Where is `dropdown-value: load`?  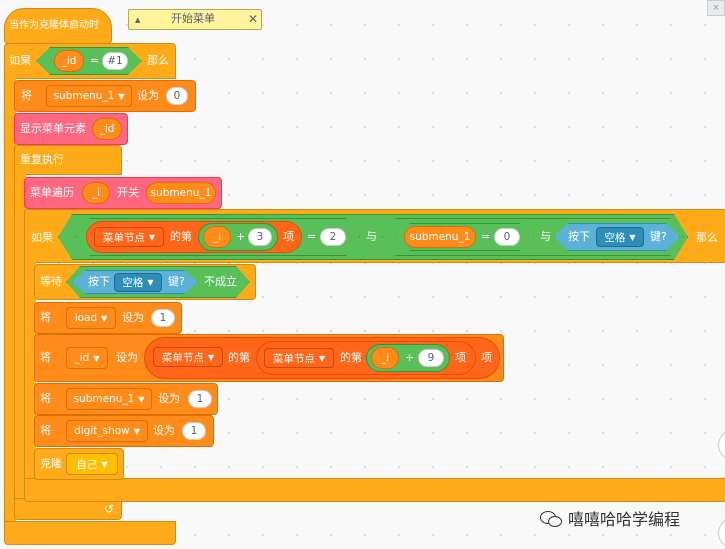 dropdown-value: load is located at coordinates (86, 318).